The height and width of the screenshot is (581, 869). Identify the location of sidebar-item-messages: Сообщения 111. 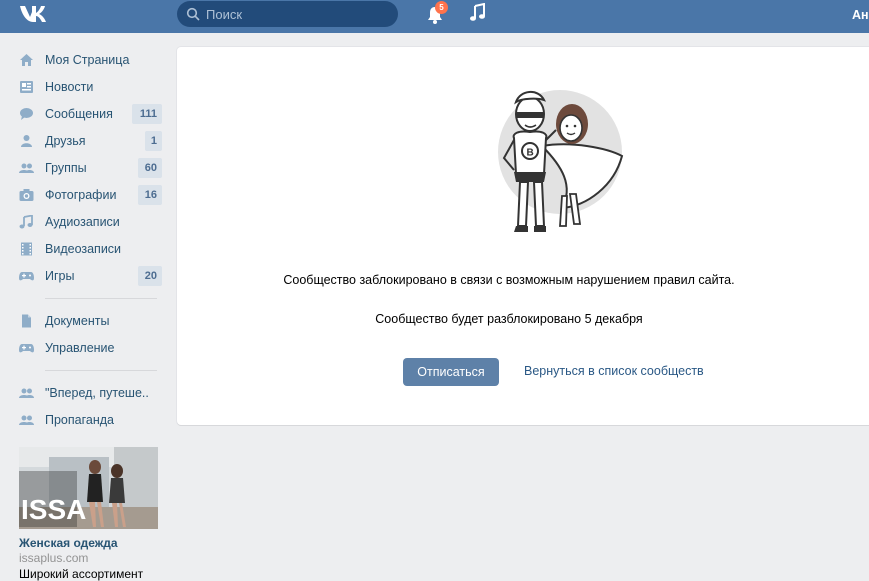
(85, 114).